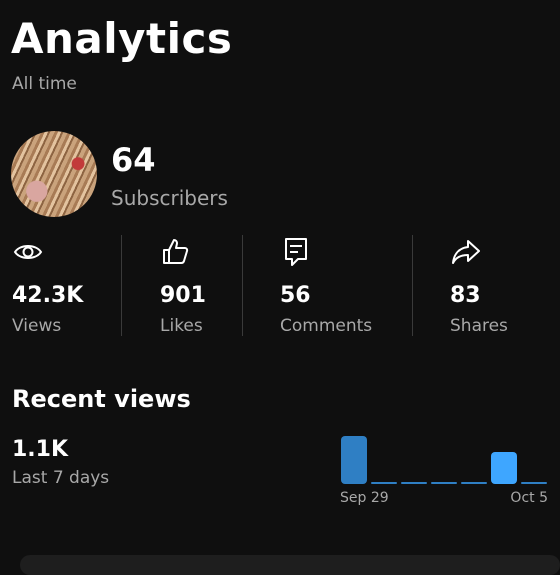 The height and width of the screenshot is (575, 560). Describe the element at coordinates (296, 252) in the screenshot. I see `comment-icon` at that location.